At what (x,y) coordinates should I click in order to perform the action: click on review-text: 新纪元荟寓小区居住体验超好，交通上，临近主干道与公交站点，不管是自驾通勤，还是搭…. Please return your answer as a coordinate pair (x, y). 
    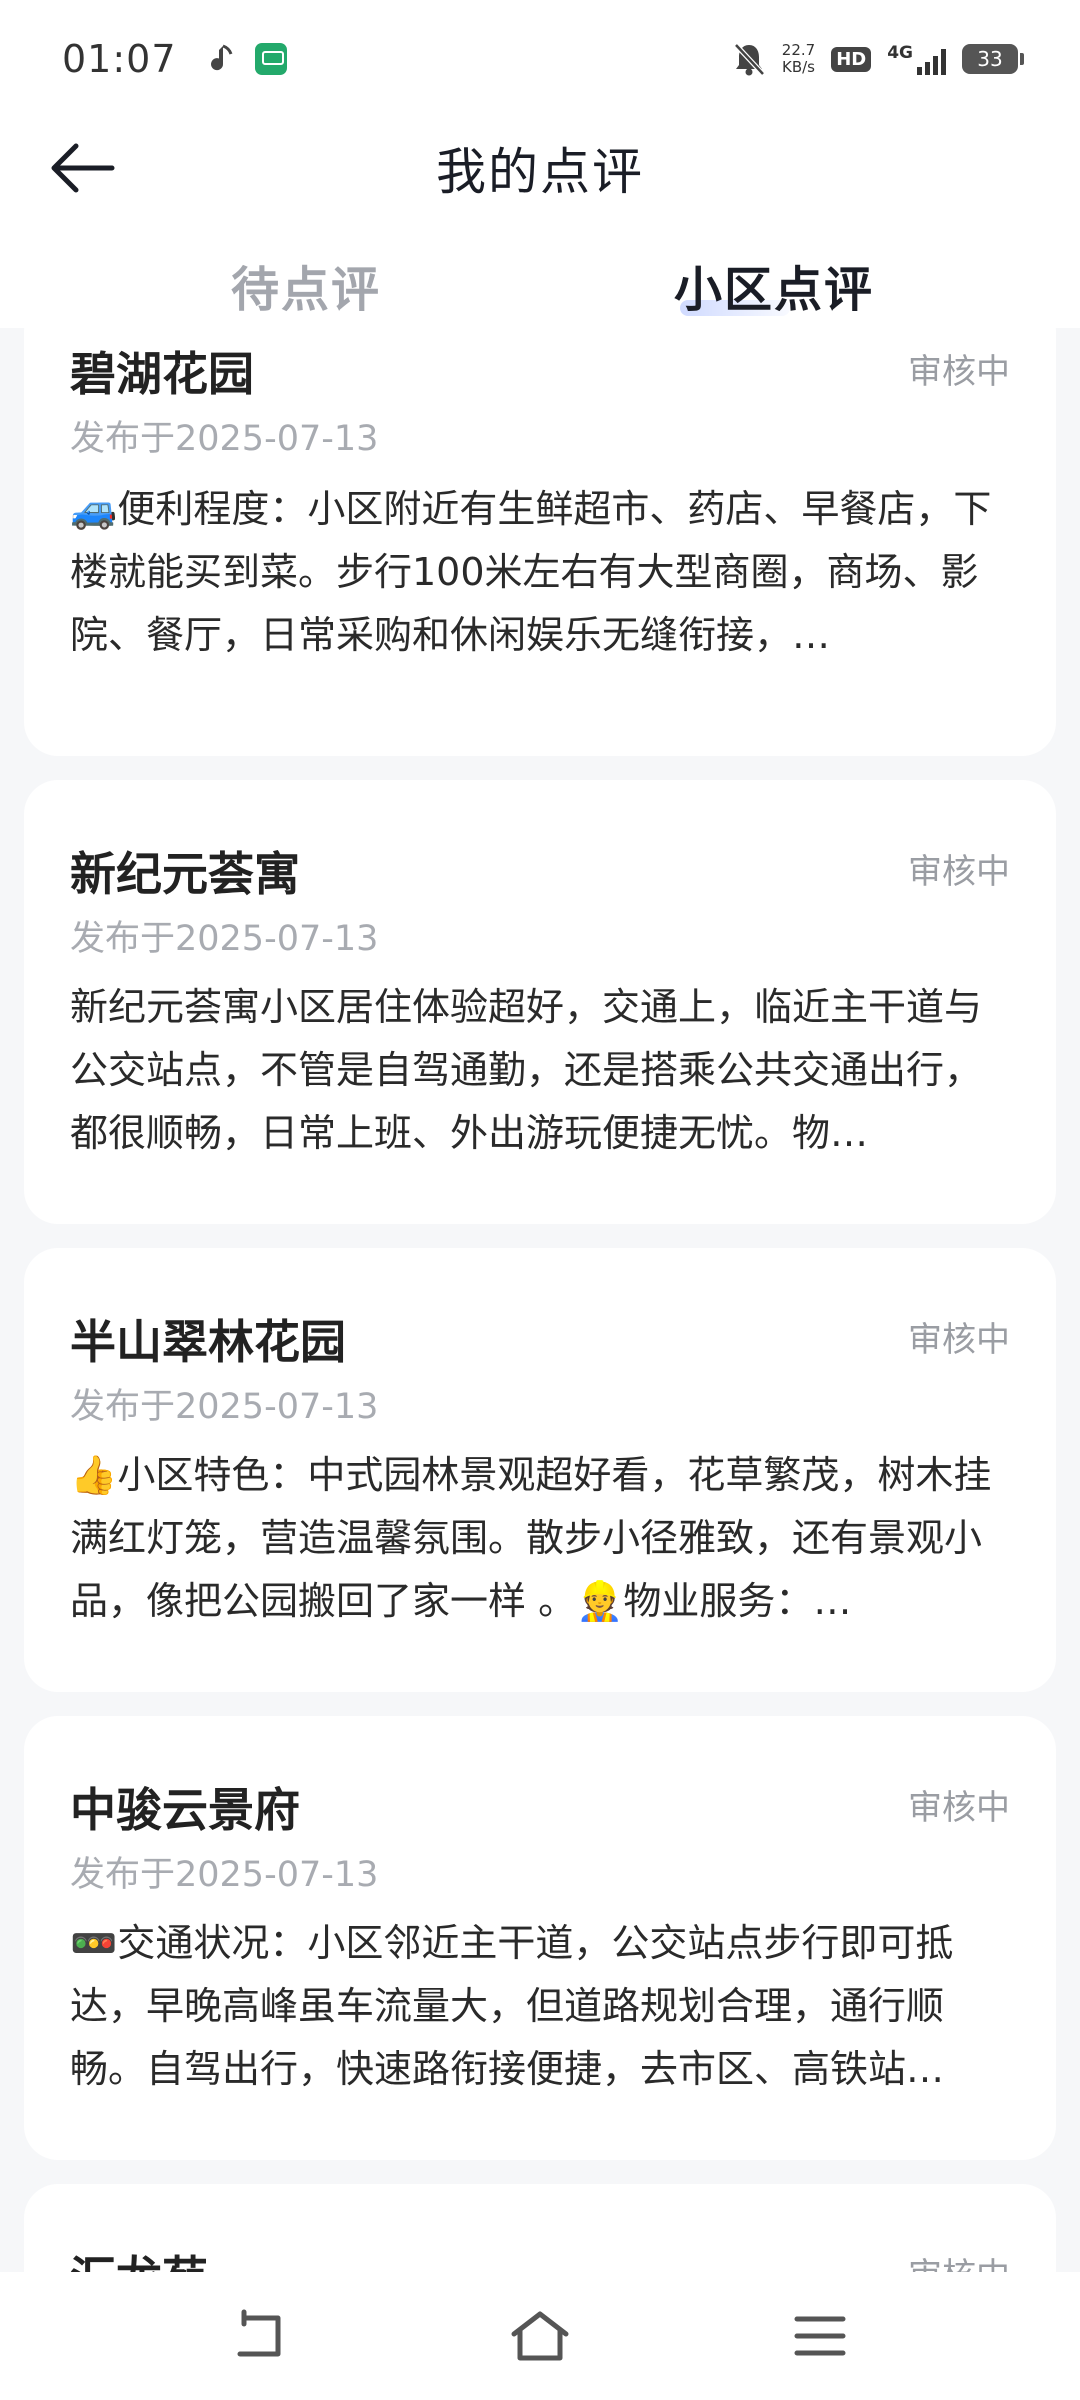
    Looking at the image, I should click on (526, 1070).